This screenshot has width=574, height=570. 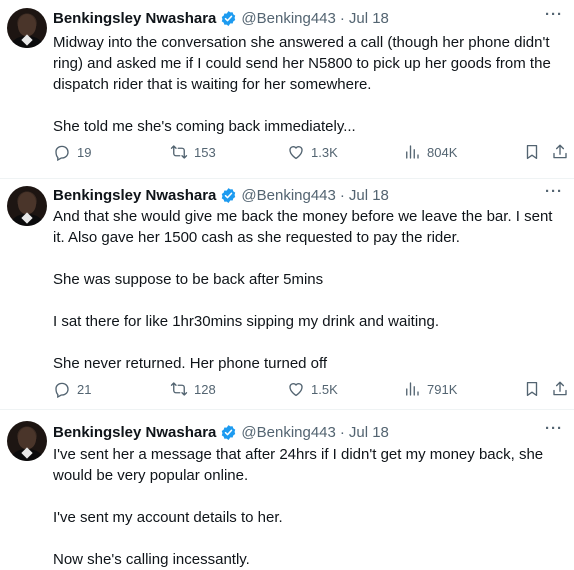 I want to click on view-count: 791K, so click(x=442, y=389).